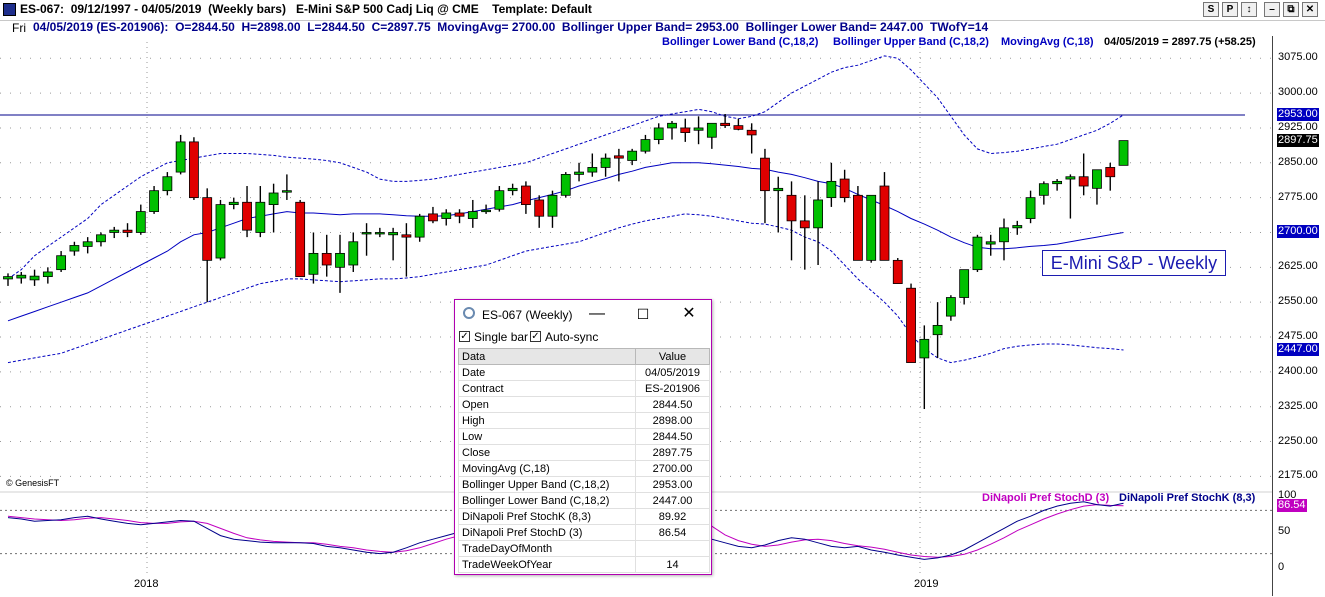  I want to click on row-label: MovingAvg (C,18), so click(547, 468).